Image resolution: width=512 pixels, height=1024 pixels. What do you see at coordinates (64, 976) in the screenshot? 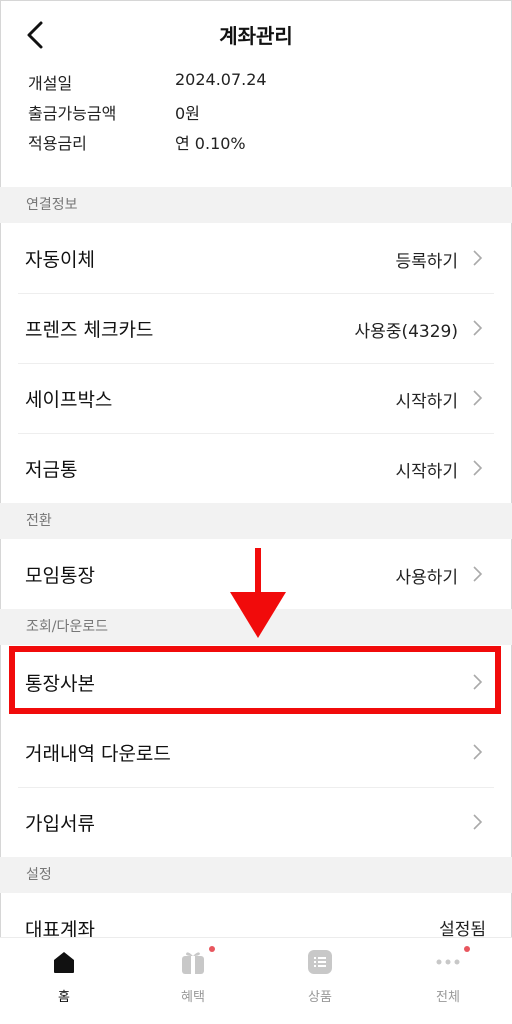
I see `tab-home: 홈` at bounding box center [64, 976].